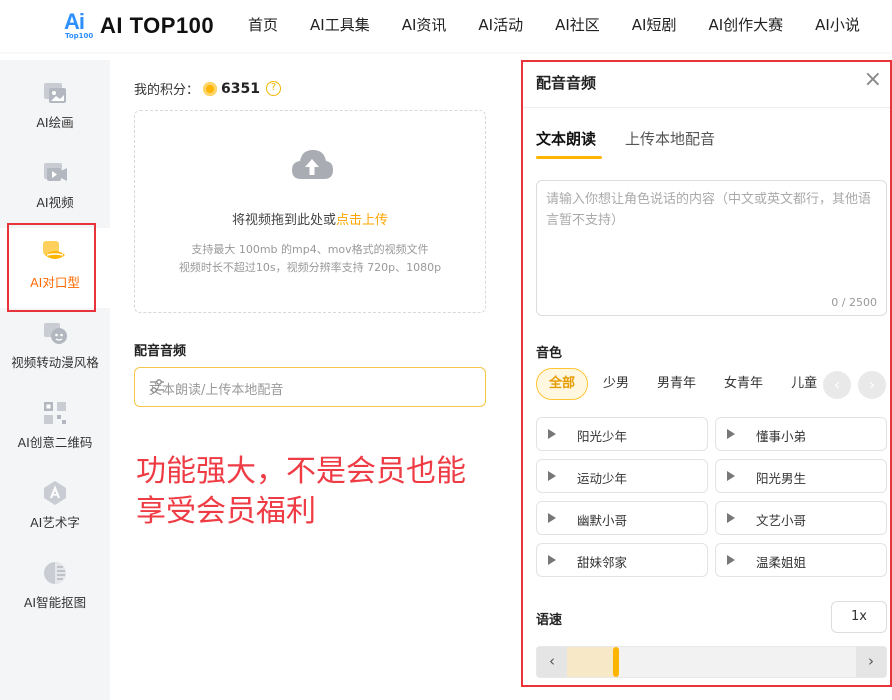 The height and width of the screenshot is (700, 892). I want to click on points-row: 我的积分： 6351 ?, so click(207, 88).